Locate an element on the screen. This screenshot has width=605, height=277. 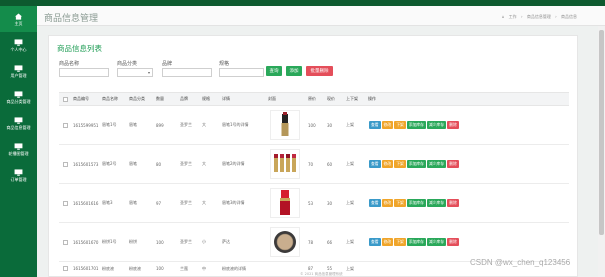
breadcrumb-home-icon: ⌂ is located at coordinates (503, 16).